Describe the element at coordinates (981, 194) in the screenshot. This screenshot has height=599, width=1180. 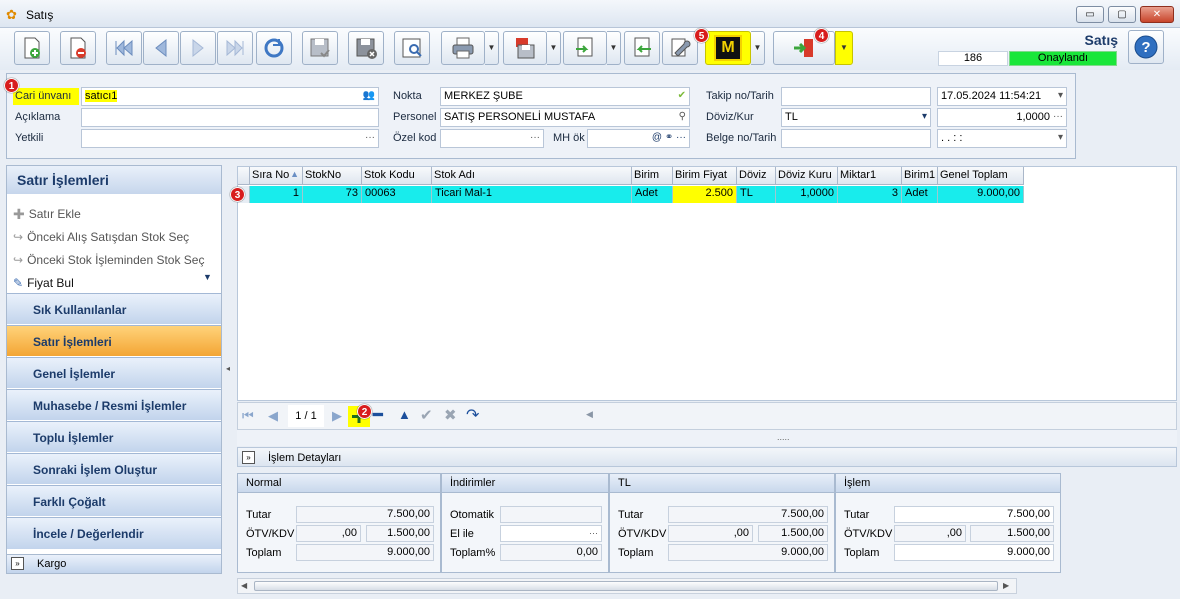
I see `cell-genel-toplam: 9.000,00` at that location.